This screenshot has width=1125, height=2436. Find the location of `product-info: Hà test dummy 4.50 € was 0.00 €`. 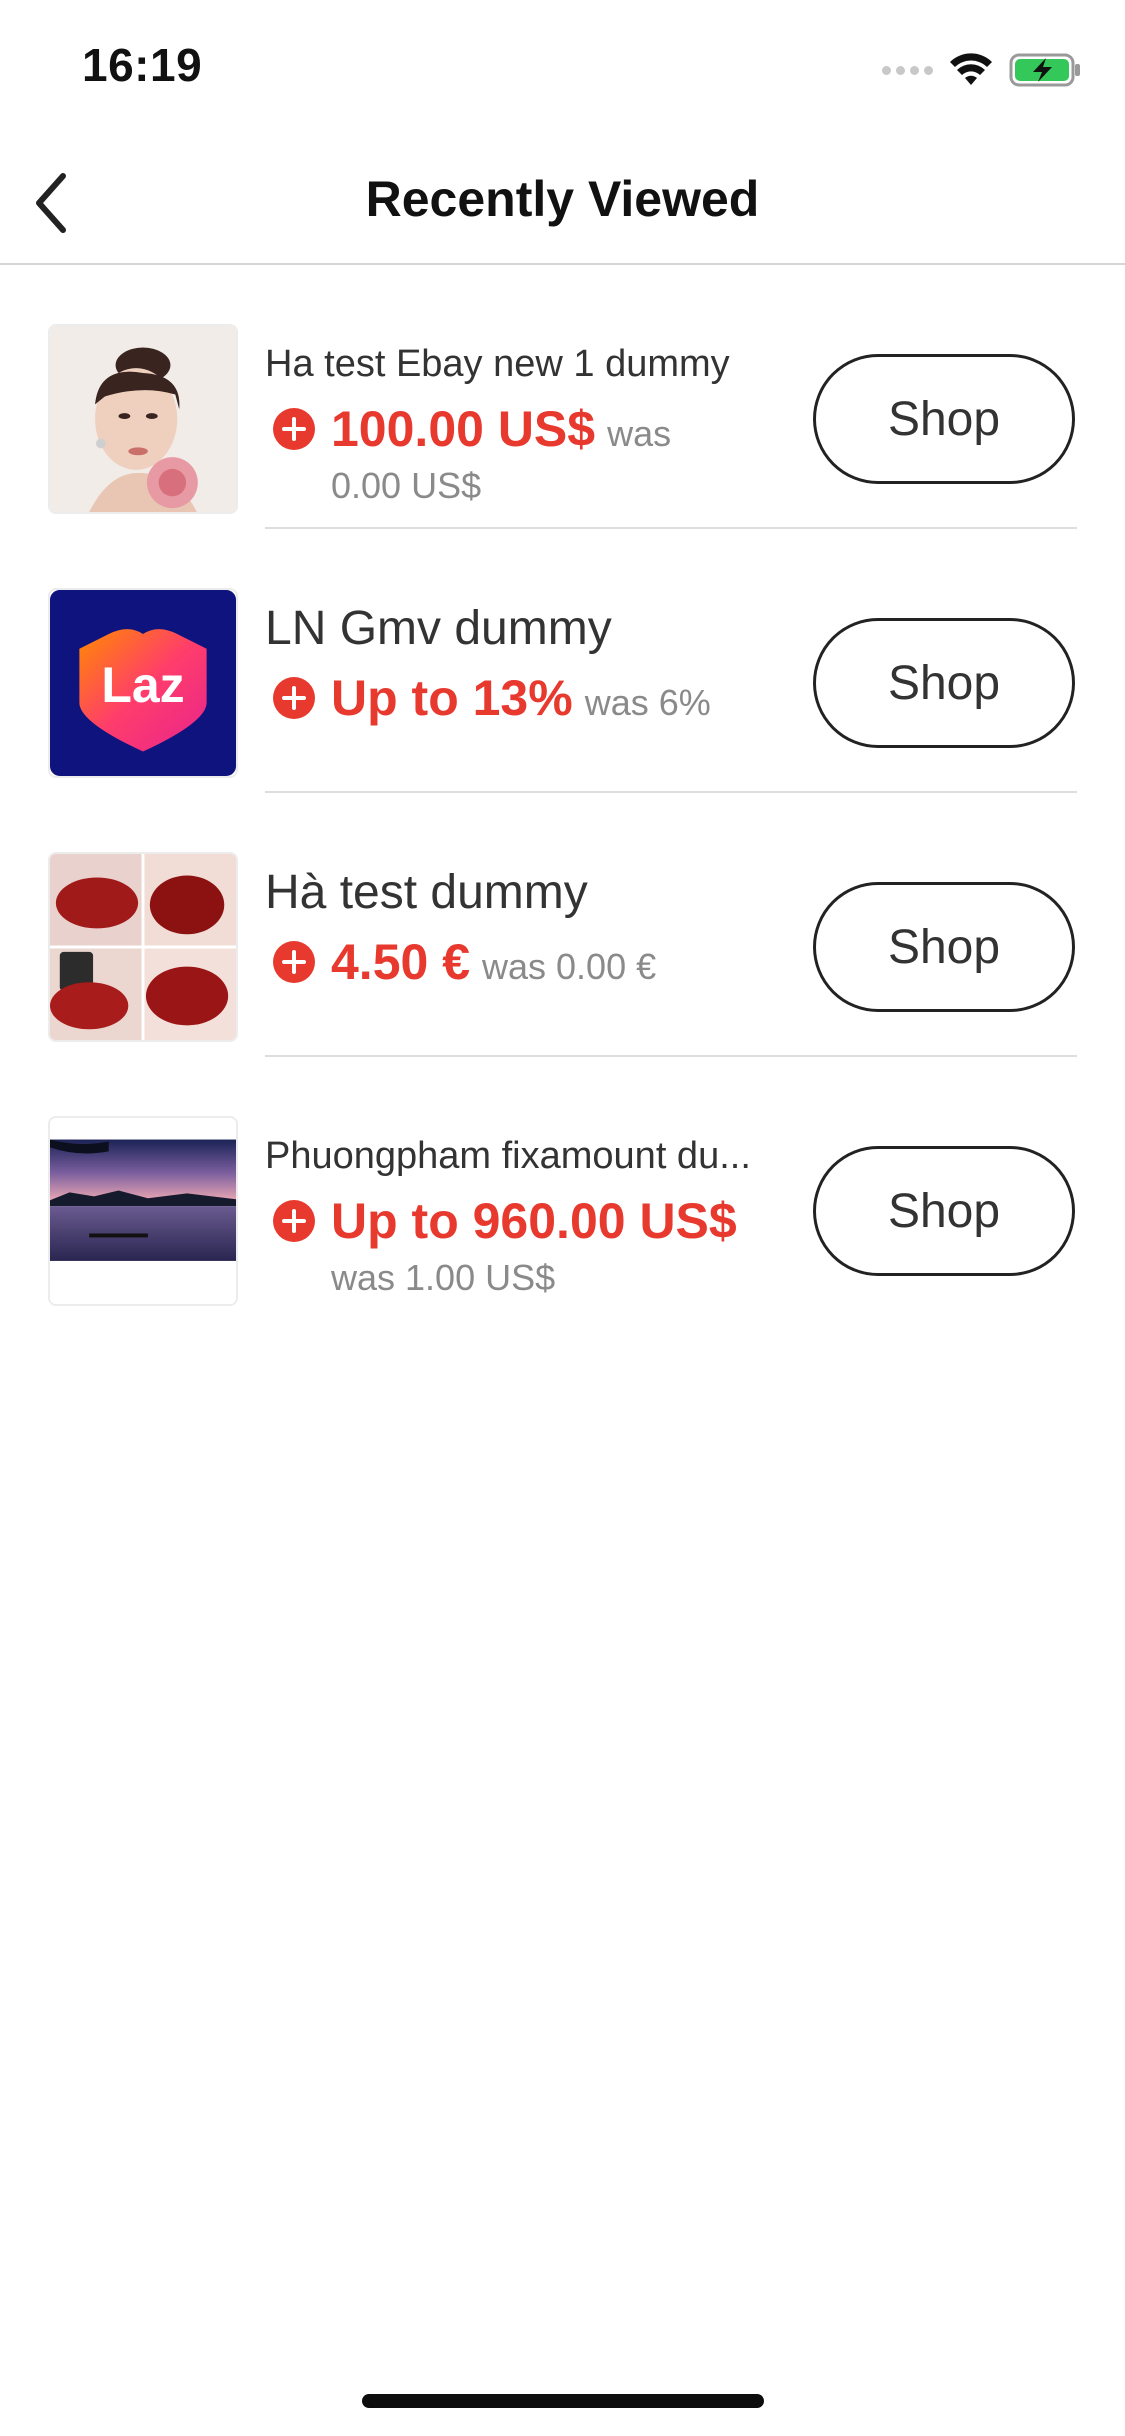

product-info: Hà test dummy 4.50 € was 0.00 € is located at coordinates (530, 925).